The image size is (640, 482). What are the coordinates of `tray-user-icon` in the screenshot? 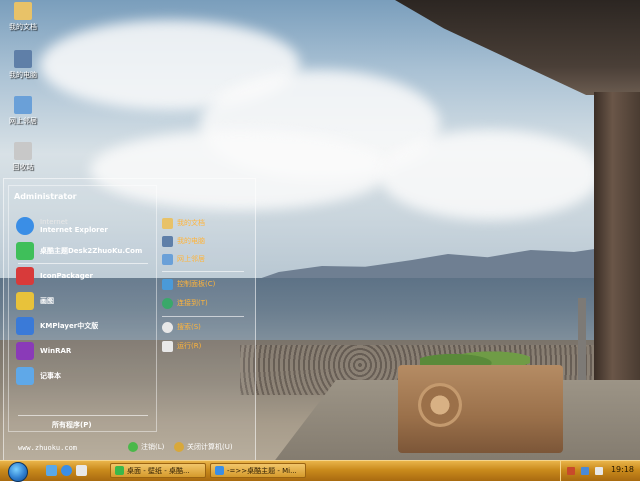 It's located at (571, 471).